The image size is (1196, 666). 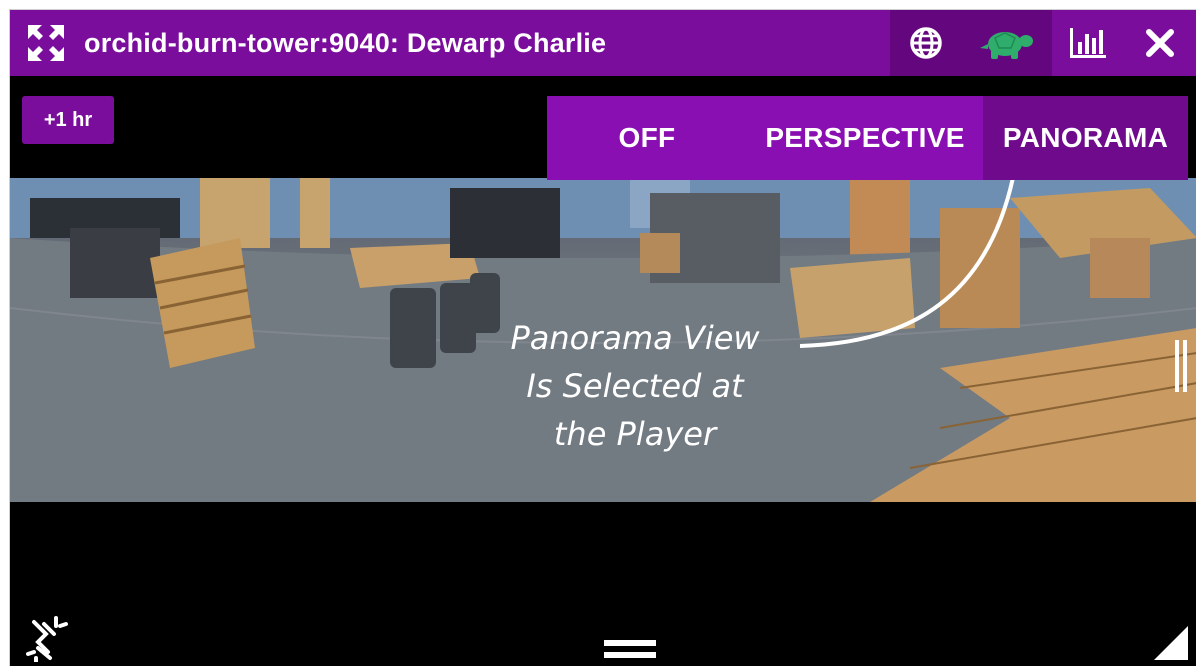 What do you see at coordinates (1085, 138) in the screenshot?
I see `dewarp-panorama-button: PANORAMA` at bounding box center [1085, 138].